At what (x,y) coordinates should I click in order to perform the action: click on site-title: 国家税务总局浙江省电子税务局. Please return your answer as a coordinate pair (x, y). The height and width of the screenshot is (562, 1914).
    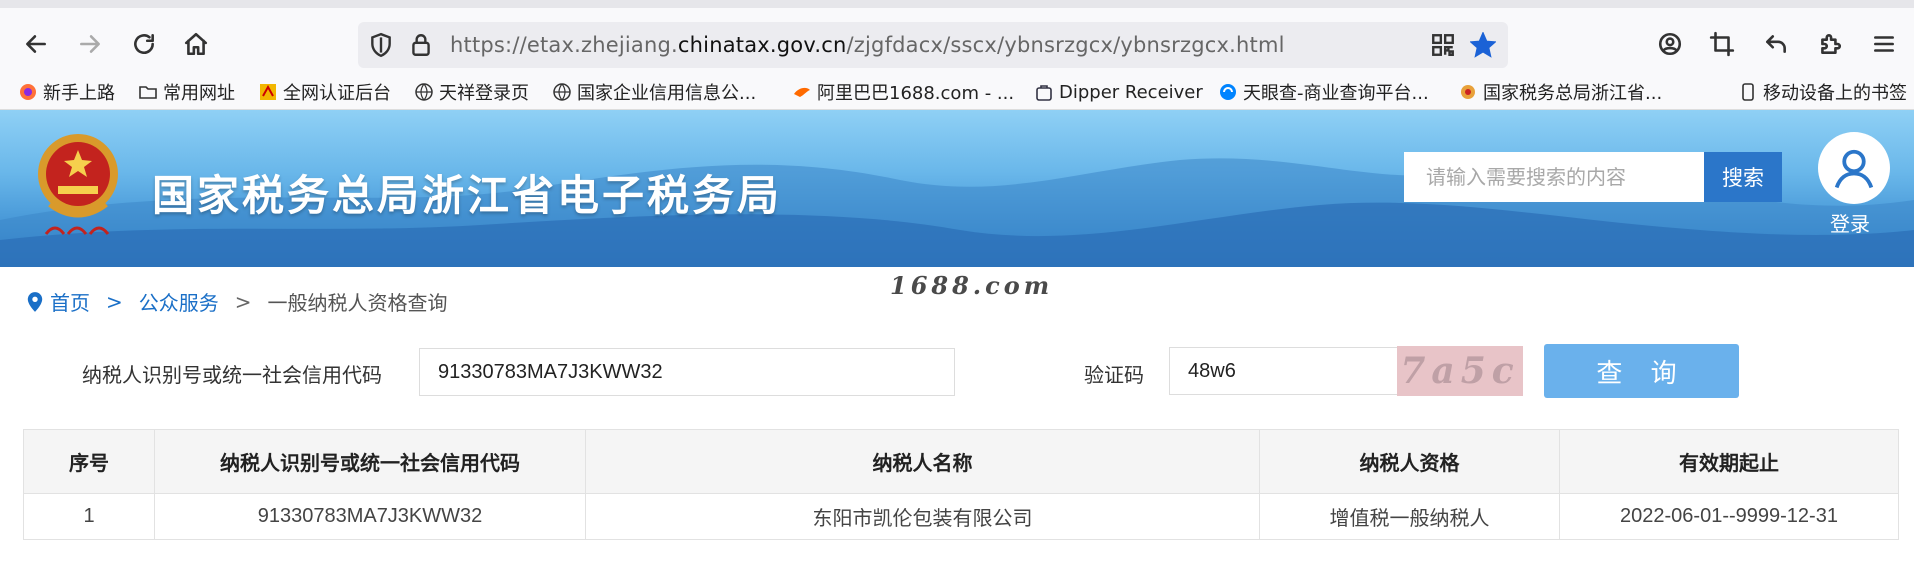
    Looking at the image, I should click on (467, 195).